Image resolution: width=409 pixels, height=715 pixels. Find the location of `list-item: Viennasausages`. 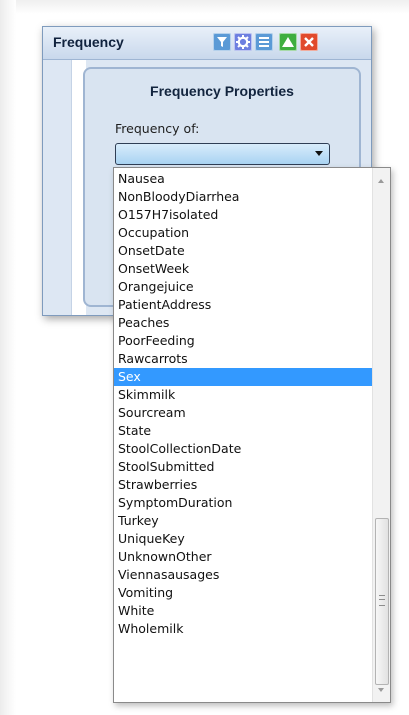

list-item: Viennasausages is located at coordinates (243, 575).